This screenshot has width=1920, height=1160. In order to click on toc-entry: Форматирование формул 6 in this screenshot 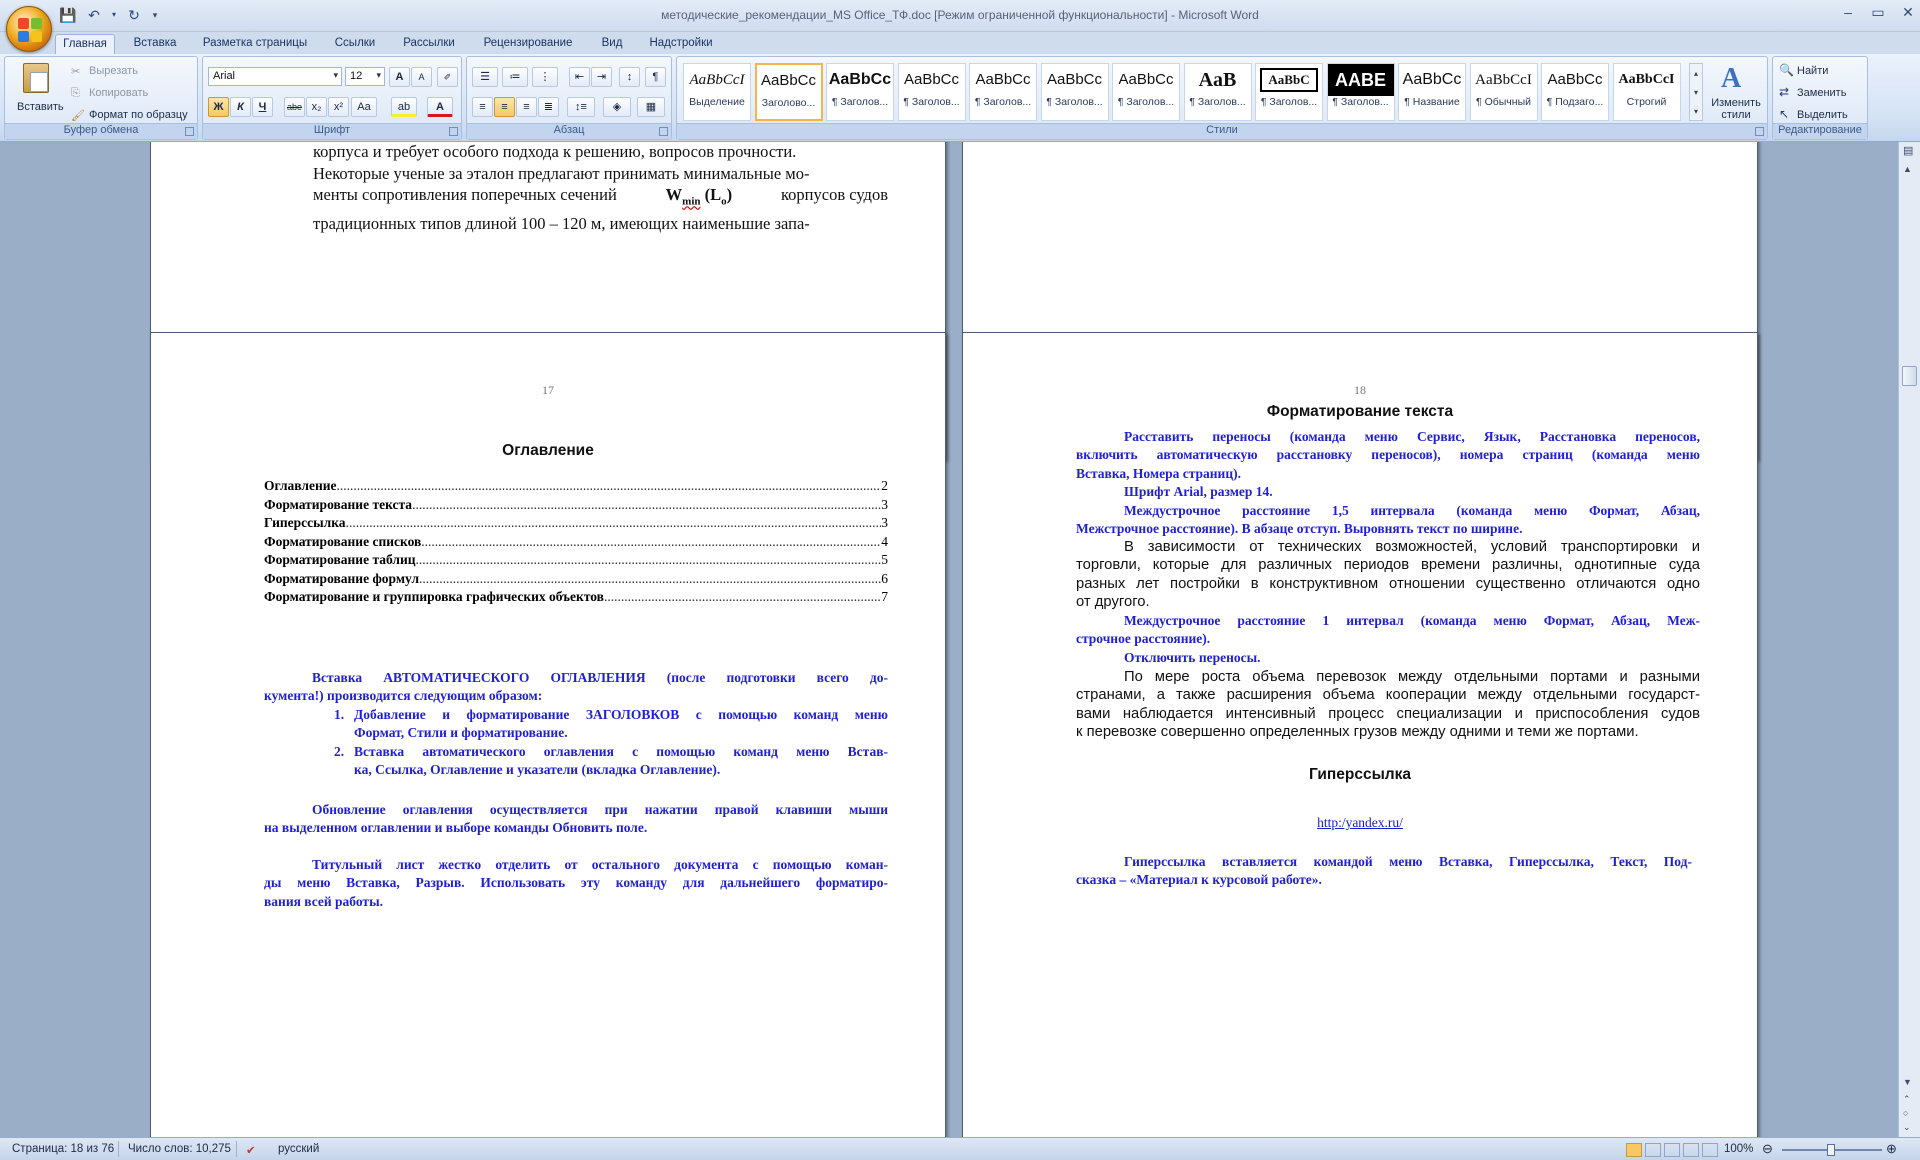, I will do `click(576, 579)`.